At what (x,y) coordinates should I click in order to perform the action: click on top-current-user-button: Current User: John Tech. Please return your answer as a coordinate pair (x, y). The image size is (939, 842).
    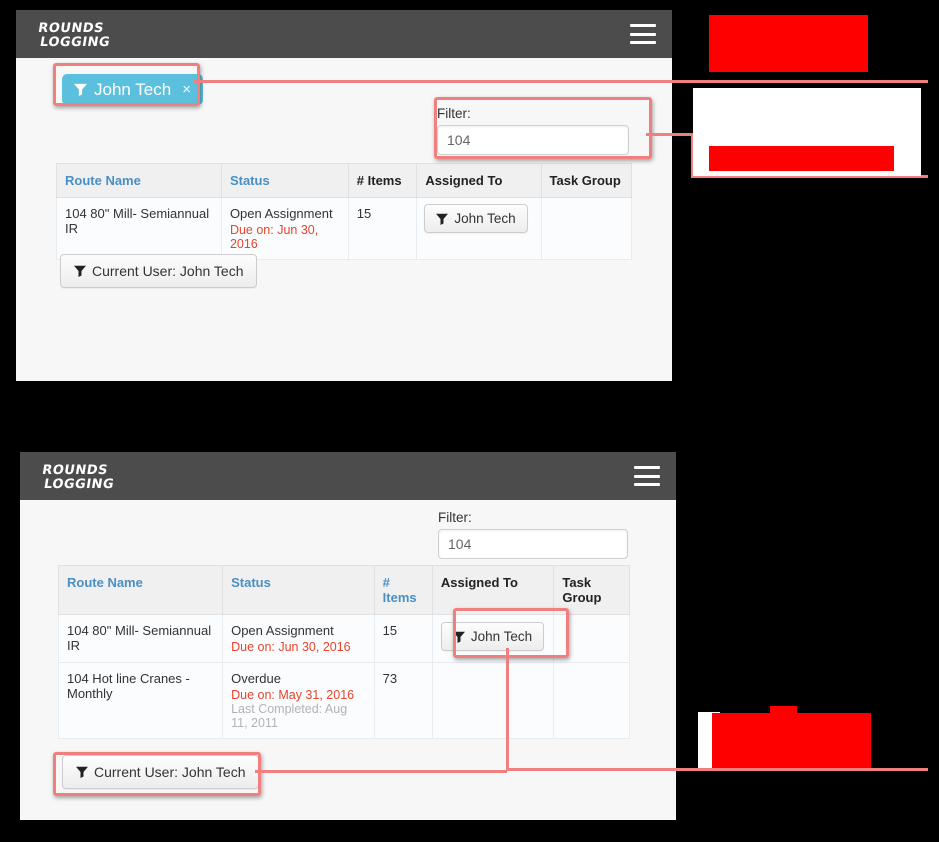
    Looking at the image, I should click on (159, 271).